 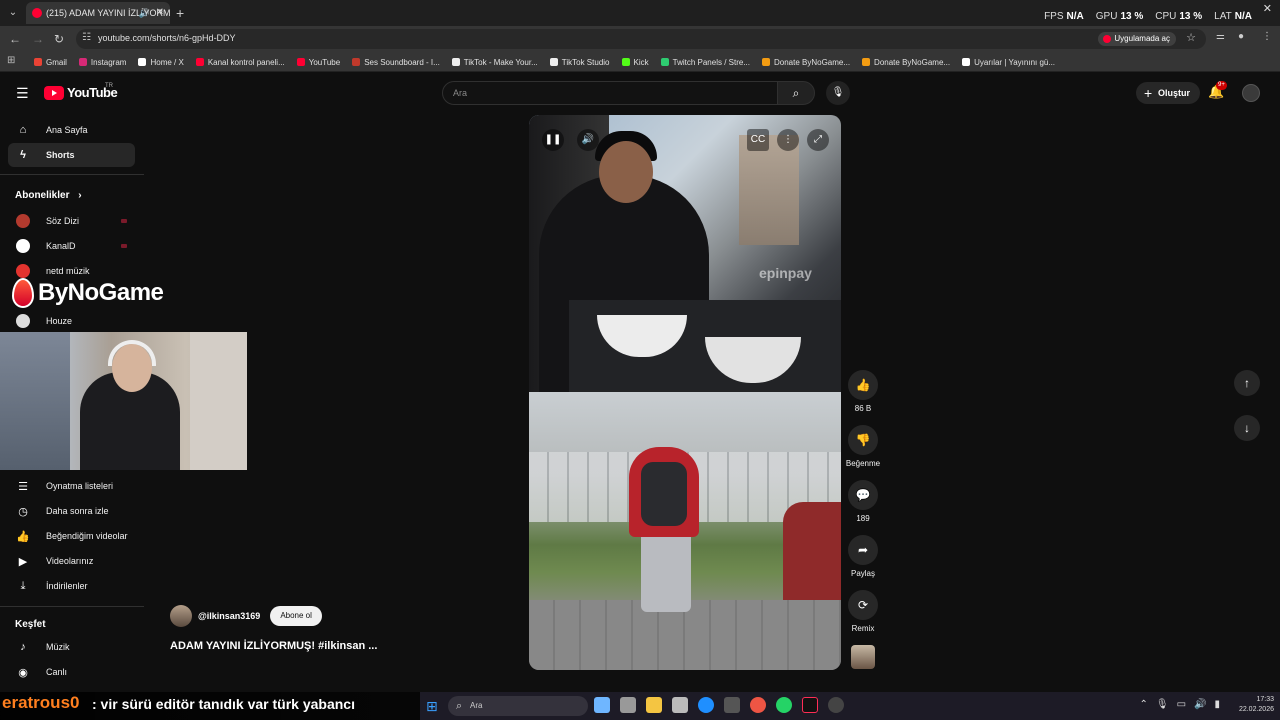 I want to click on profile-icon: ●, so click(x=1241, y=36).